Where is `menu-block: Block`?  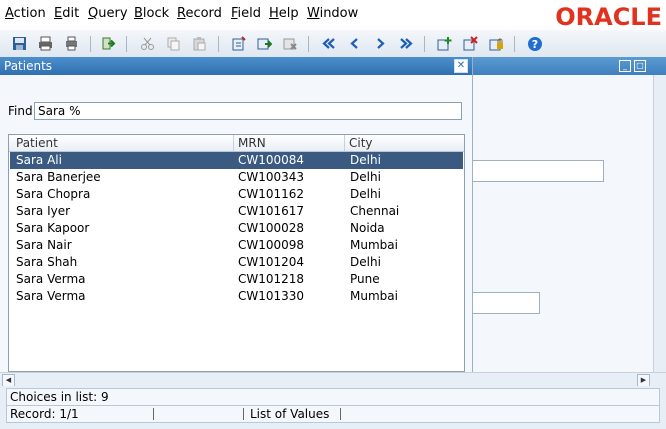 menu-block: Block is located at coordinates (151, 13).